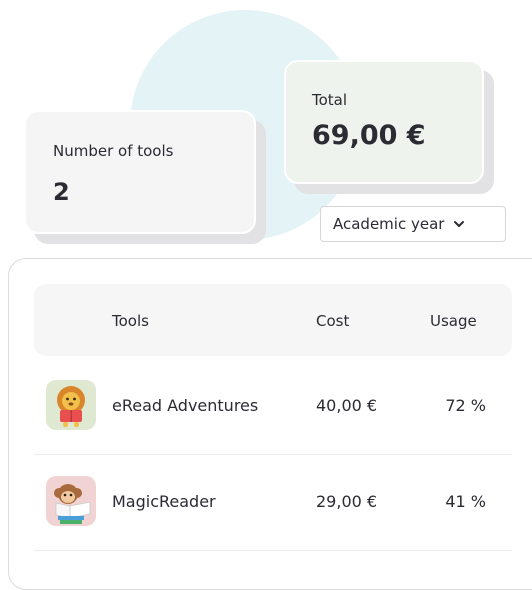  Describe the element at coordinates (71, 501) in the screenshot. I see `monkey-reading-icon` at that location.